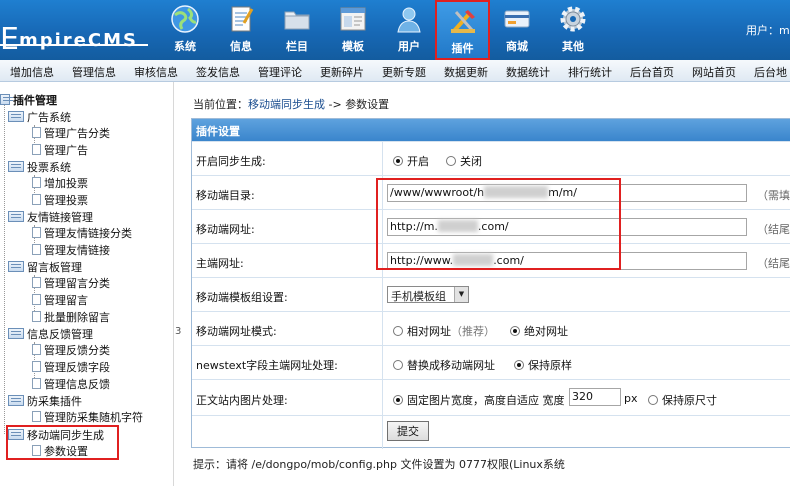 The height and width of the screenshot is (486, 790). What do you see at coordinates (71, 350) in the screenshot?
I see `tree-item-feedback-category: 管理反馈分类` at bounding box center [71, 350].